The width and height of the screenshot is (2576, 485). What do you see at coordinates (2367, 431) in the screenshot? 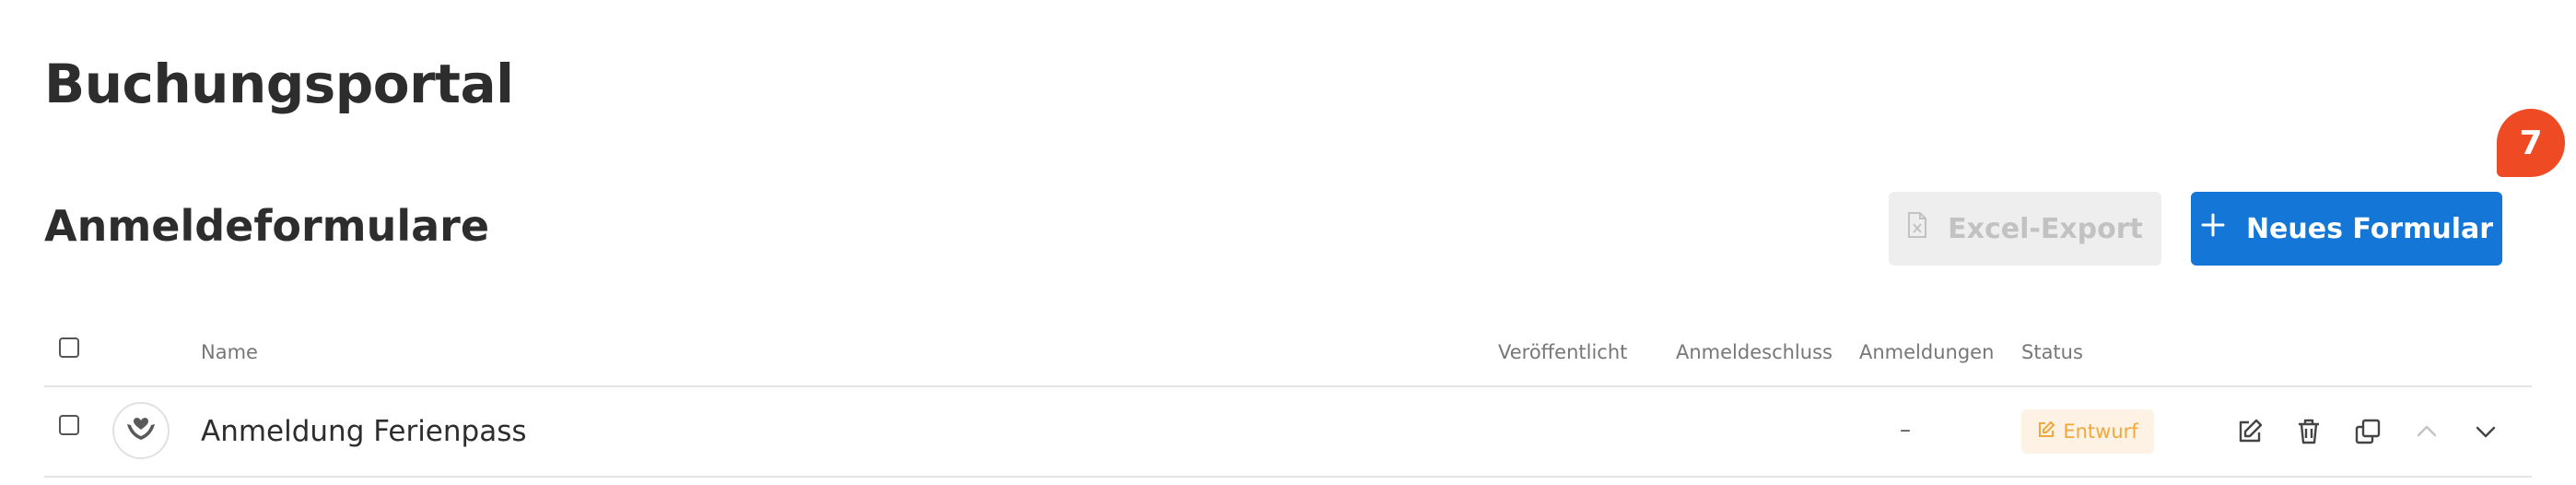
I see `duplicate-button` at bounding box center [2367, 431].